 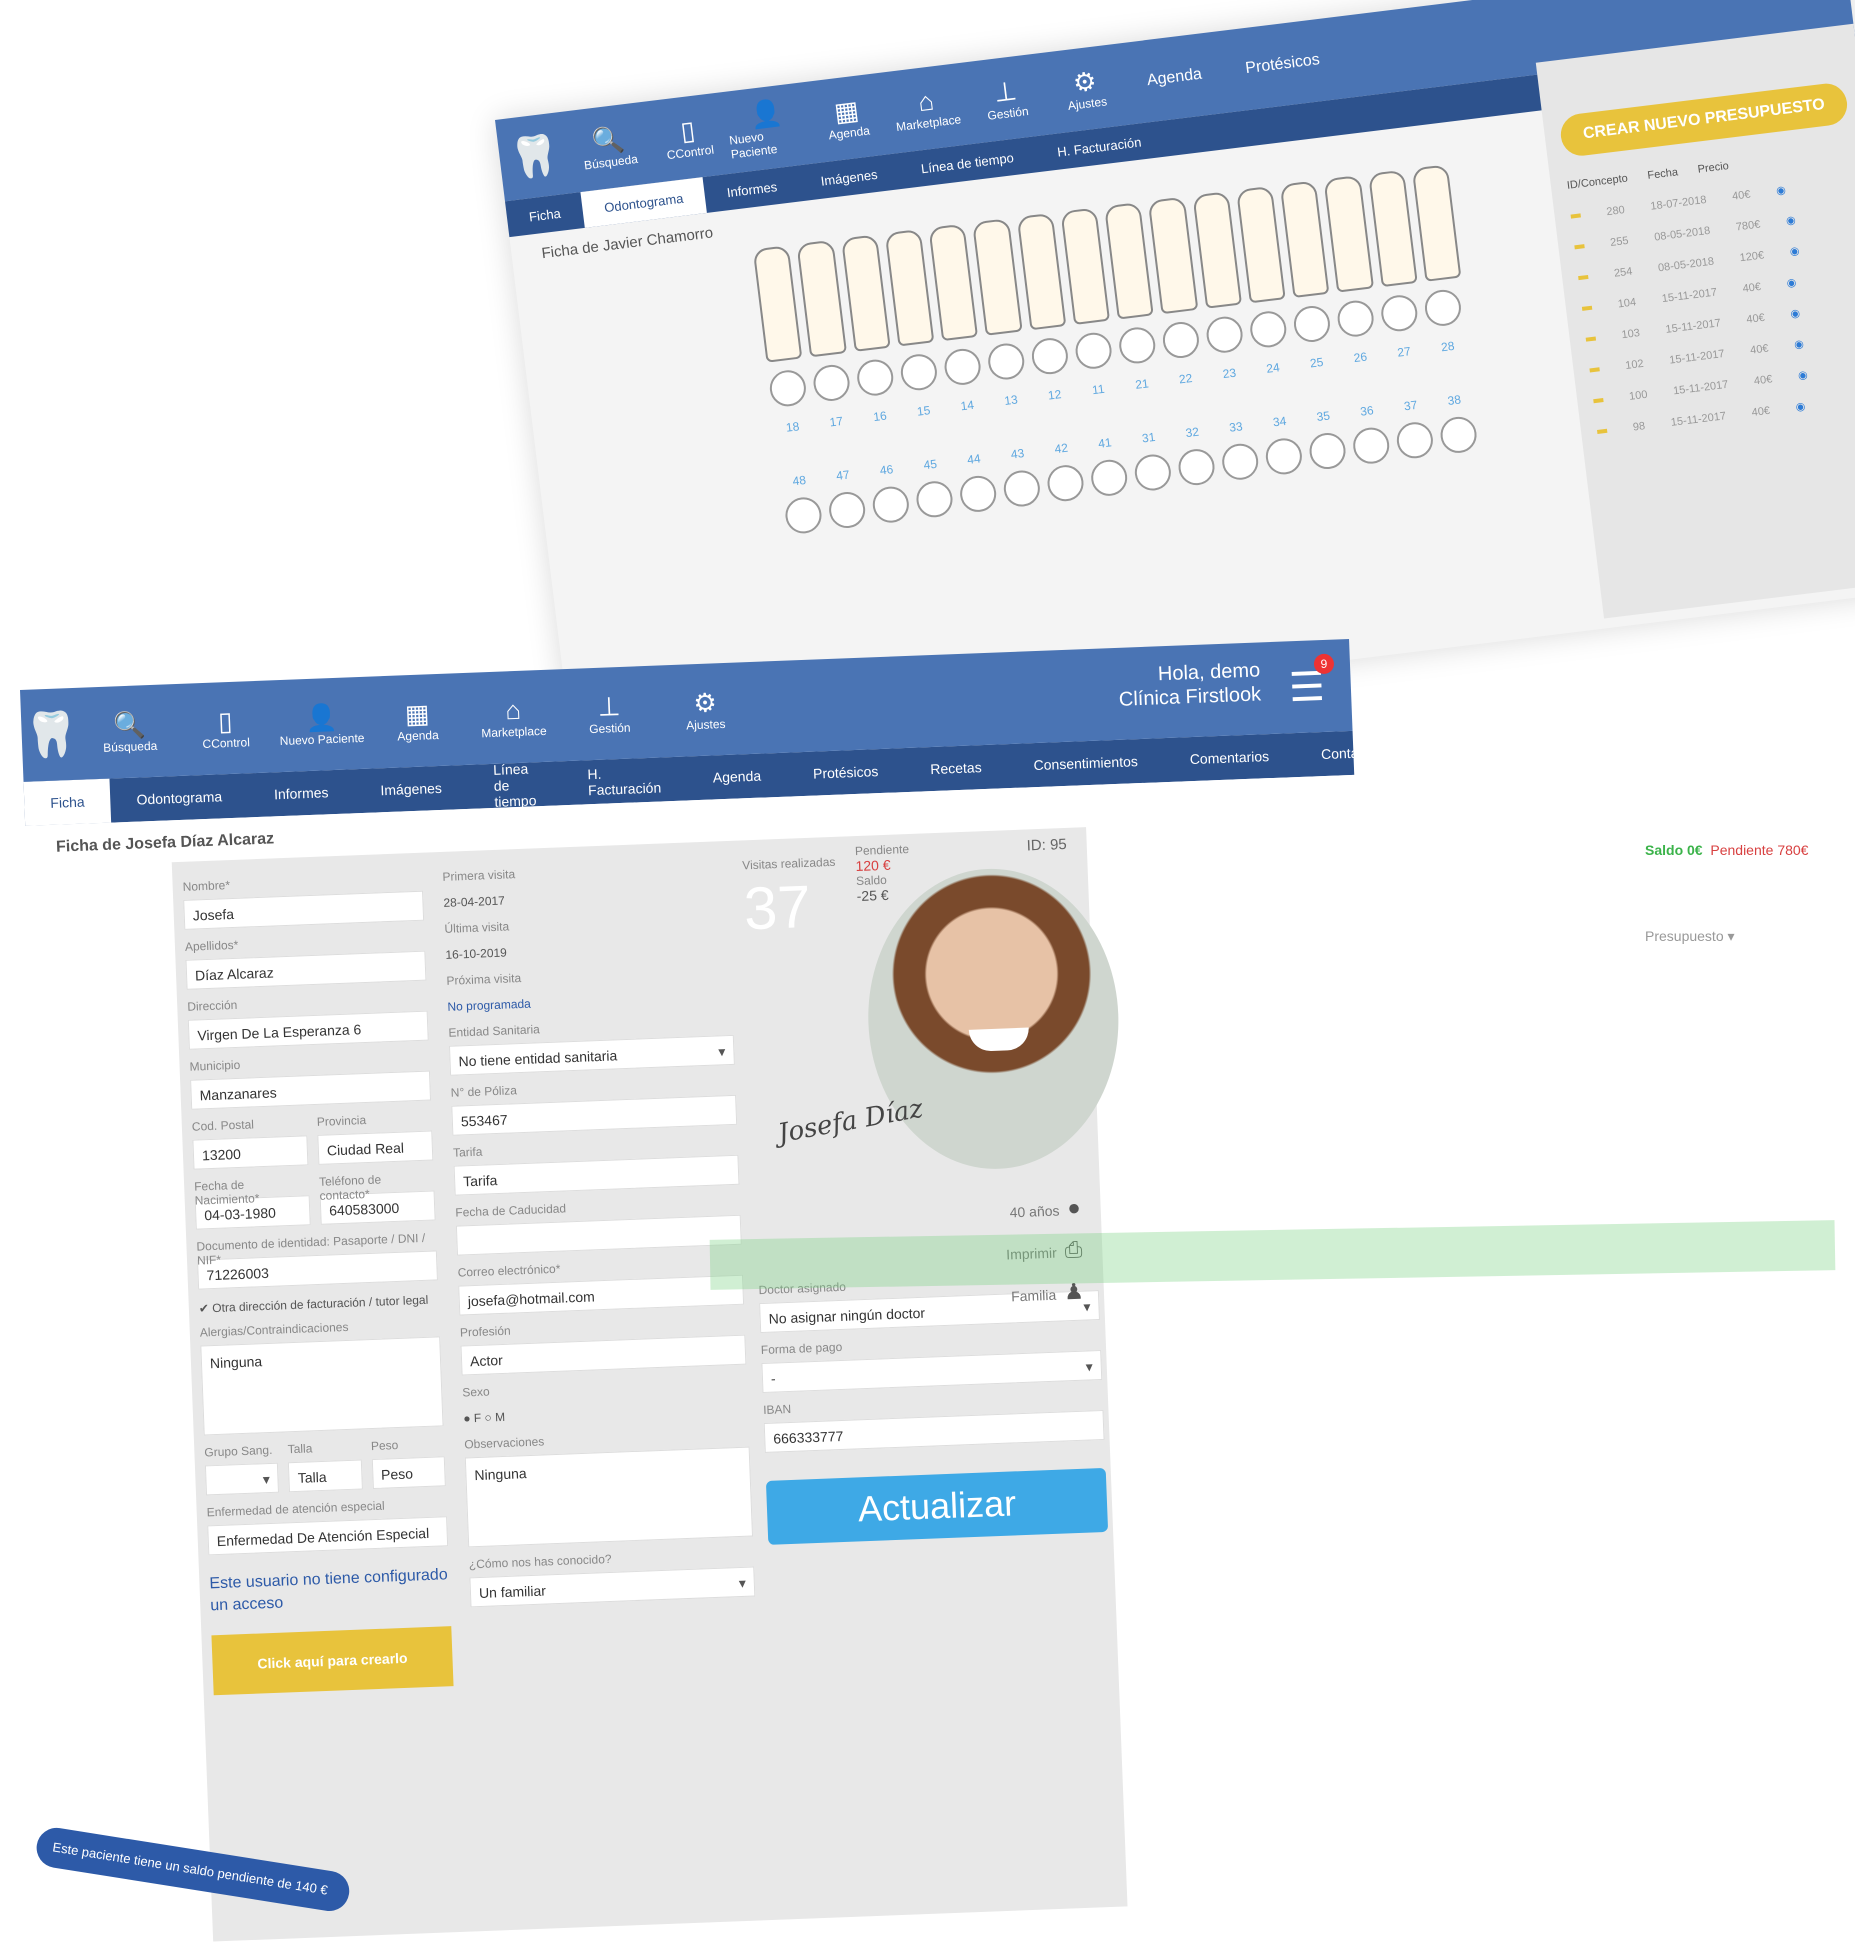 What do you see at coordinates (332, 1661) in the screenshot?
I see `create-access-button: Click aquí para crearlo` at bounding box center [332, 1661].